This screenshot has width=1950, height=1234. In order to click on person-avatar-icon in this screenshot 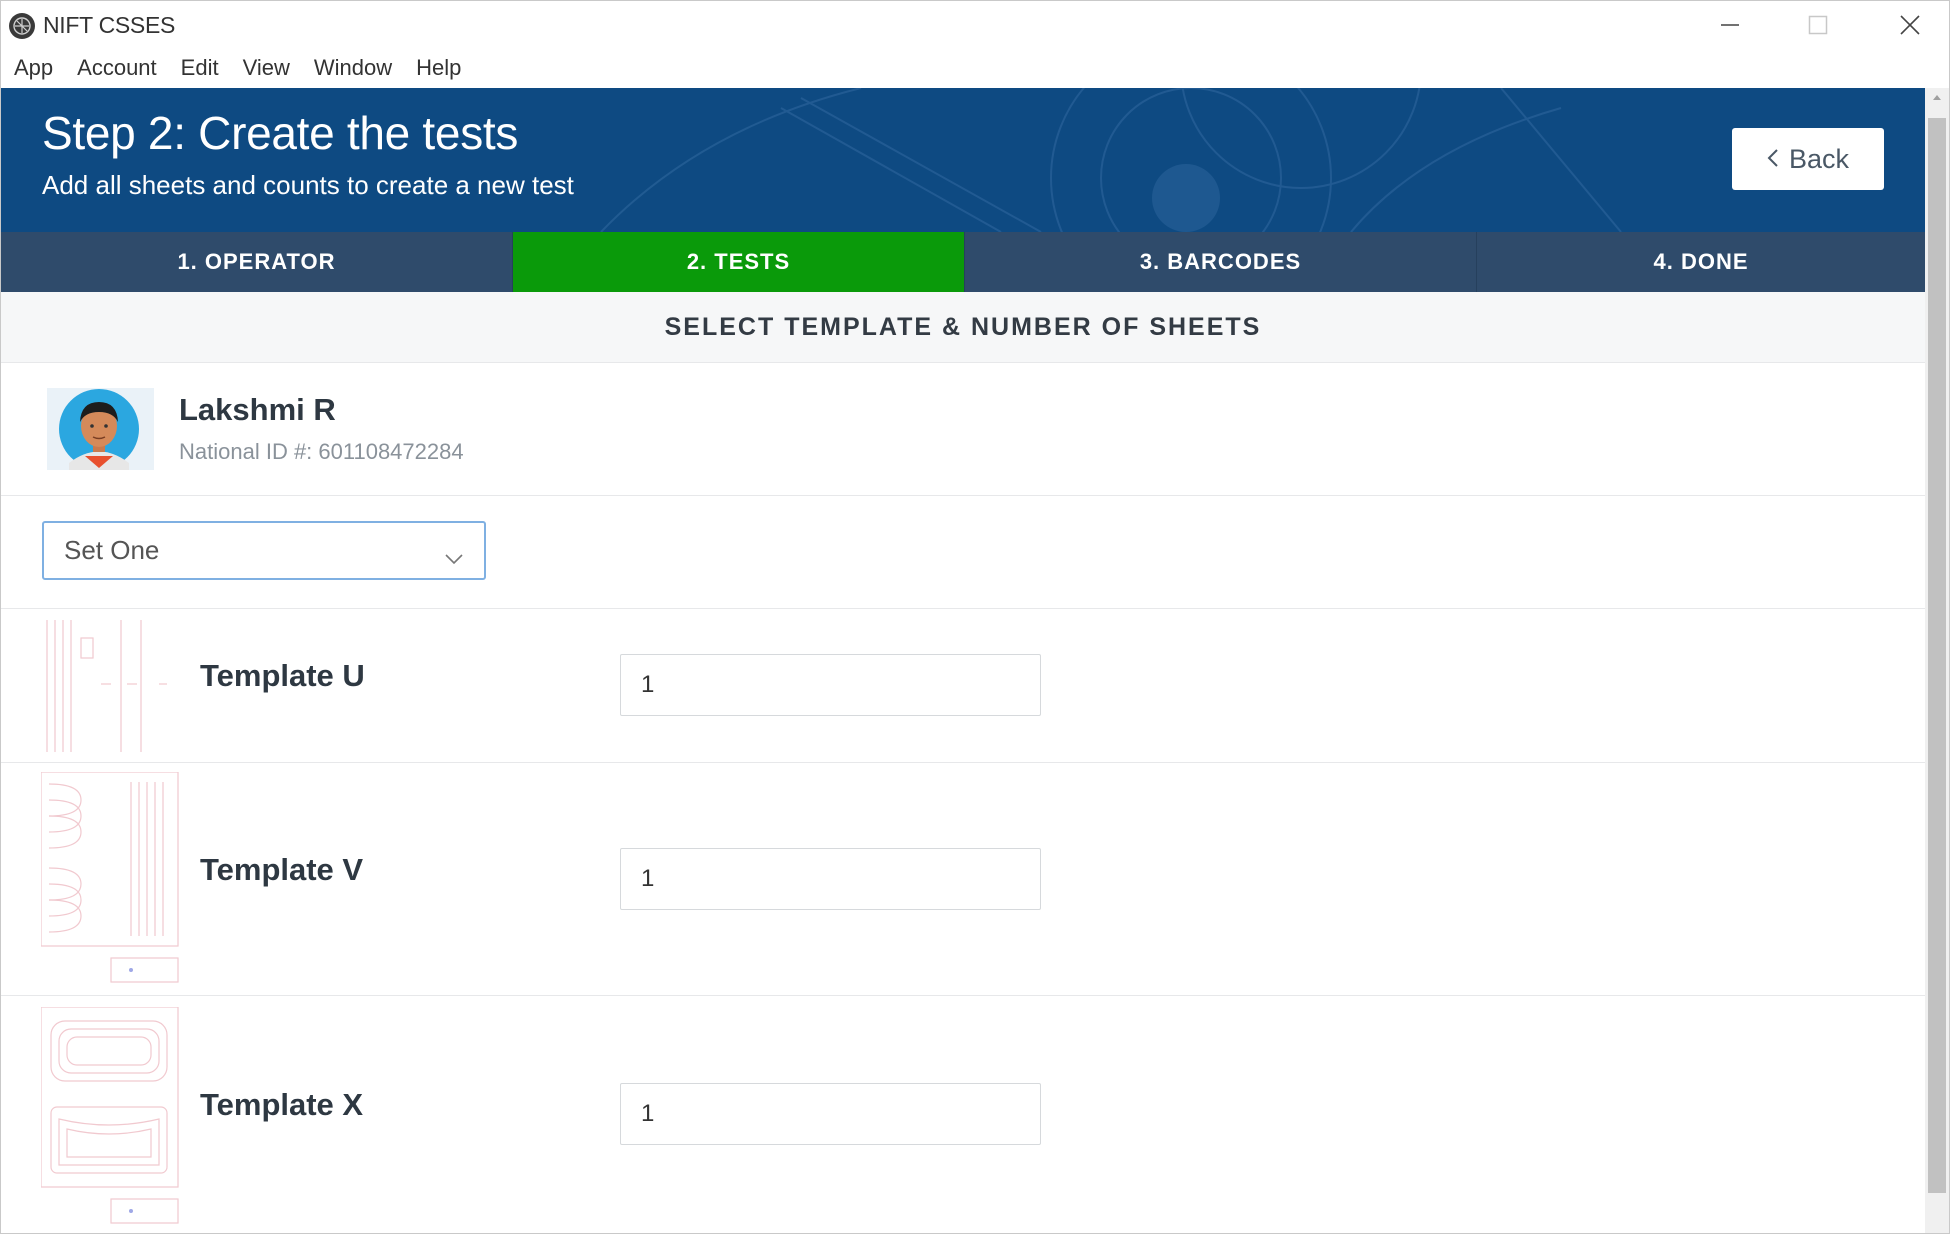, I will do `click(100, 429)`.